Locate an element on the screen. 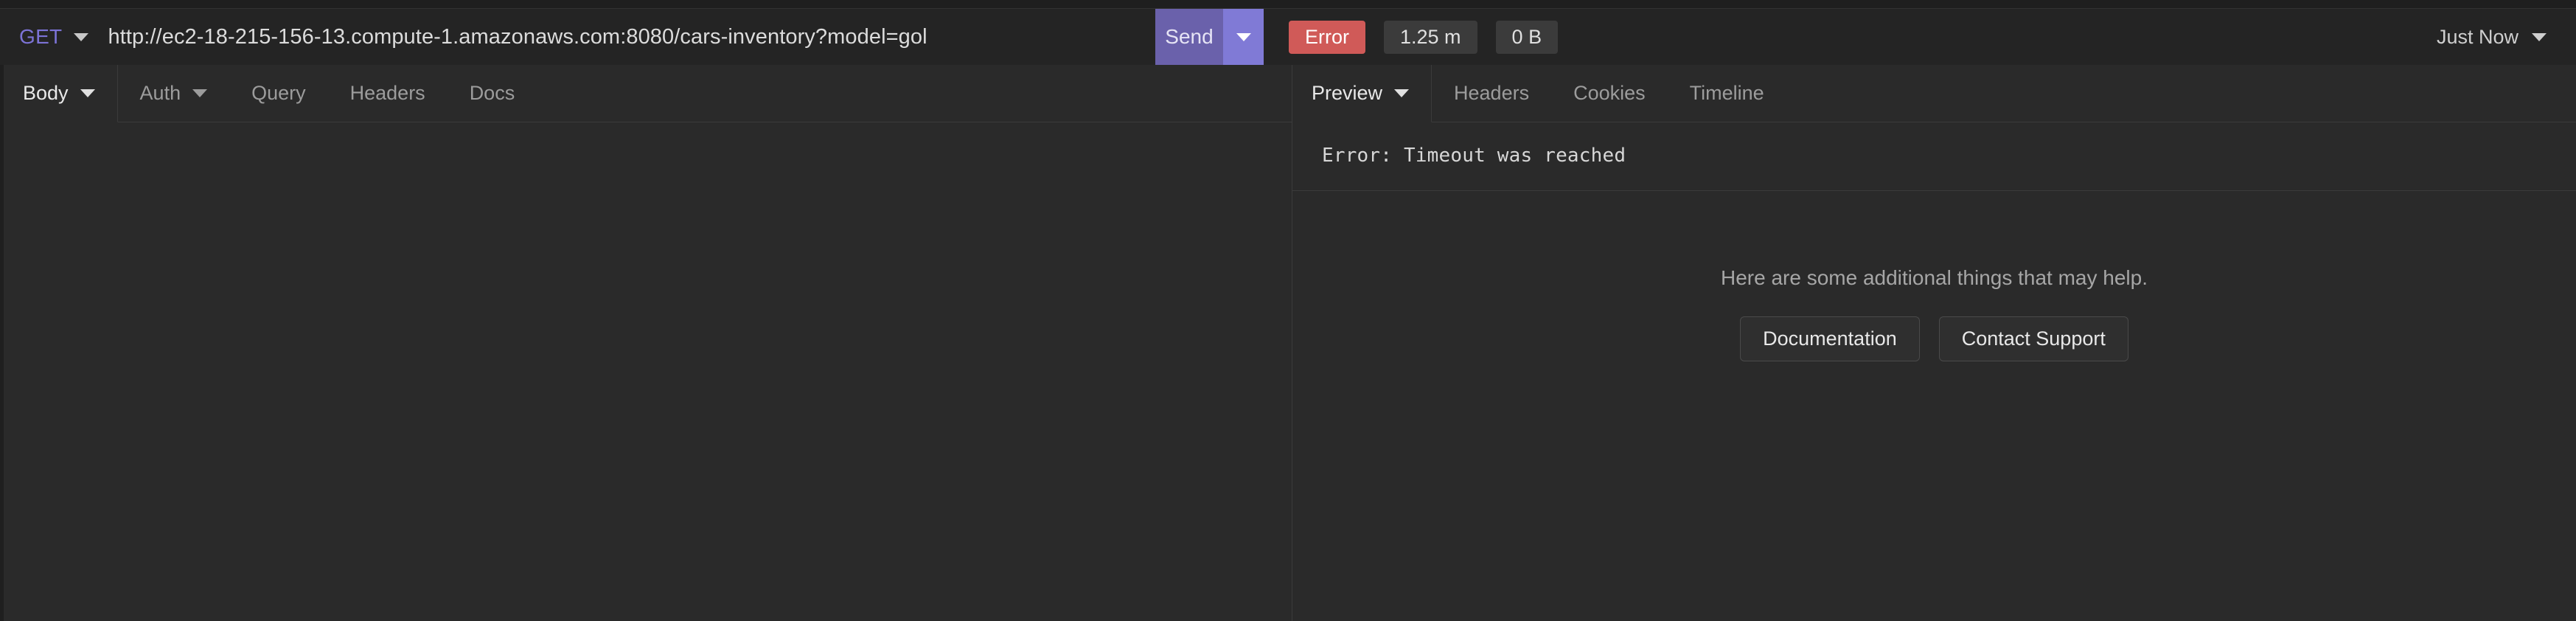 The height and width of the screenshot is (621, 2576). tab-auth-label: Auth is located at coordinates (160, 93).